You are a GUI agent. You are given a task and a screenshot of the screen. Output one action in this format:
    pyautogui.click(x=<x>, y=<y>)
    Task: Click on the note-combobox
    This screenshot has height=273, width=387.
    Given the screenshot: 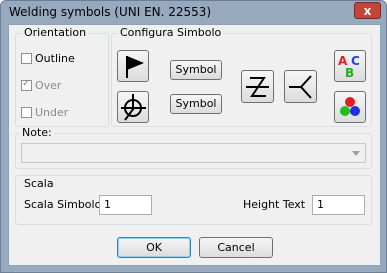 What is the action you would take?
    pyautogui.click(x=193, y=153)
    